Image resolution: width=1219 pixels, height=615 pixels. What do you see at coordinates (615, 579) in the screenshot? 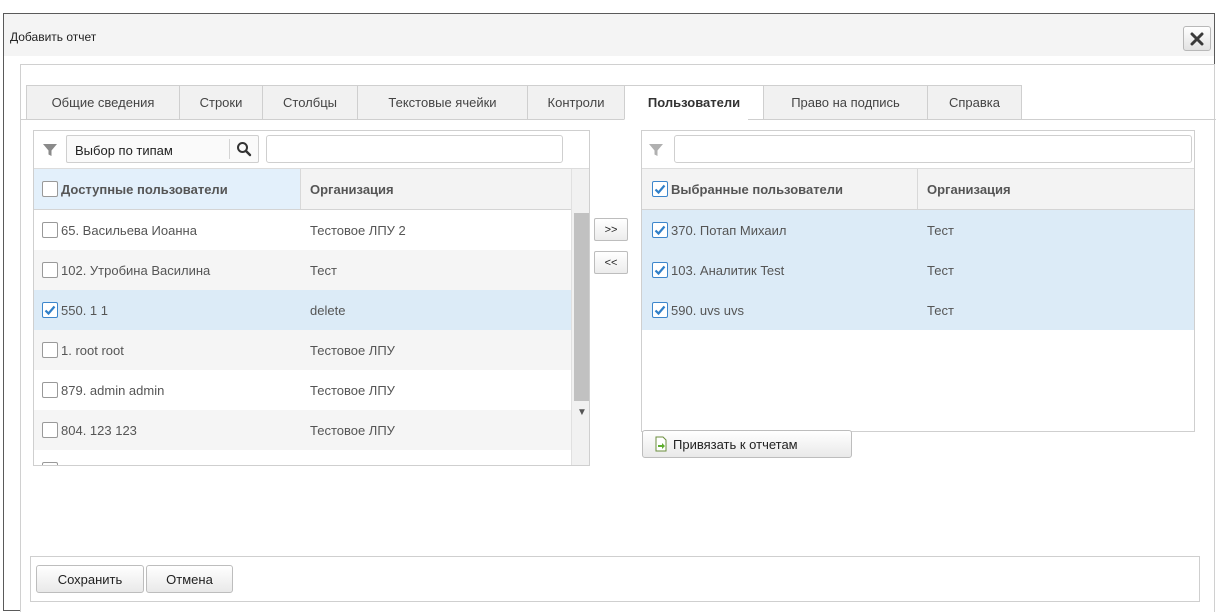
I see `dialog-footer: Сохранить Отмена` at bounding box center [615, 579].